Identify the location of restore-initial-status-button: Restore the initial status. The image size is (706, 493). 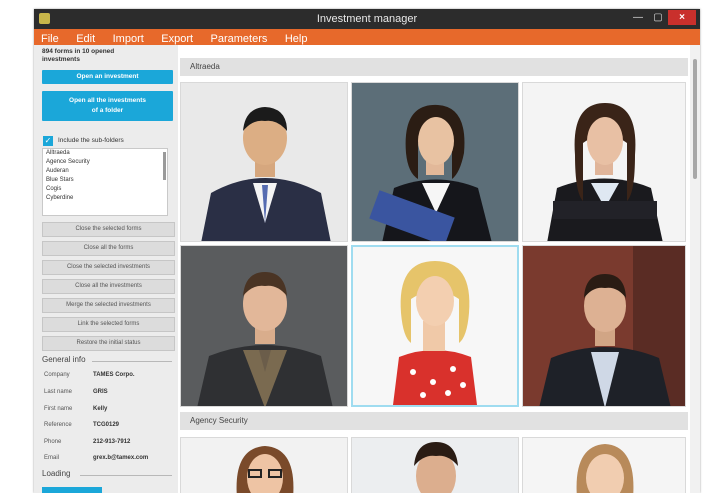
(108, 343).